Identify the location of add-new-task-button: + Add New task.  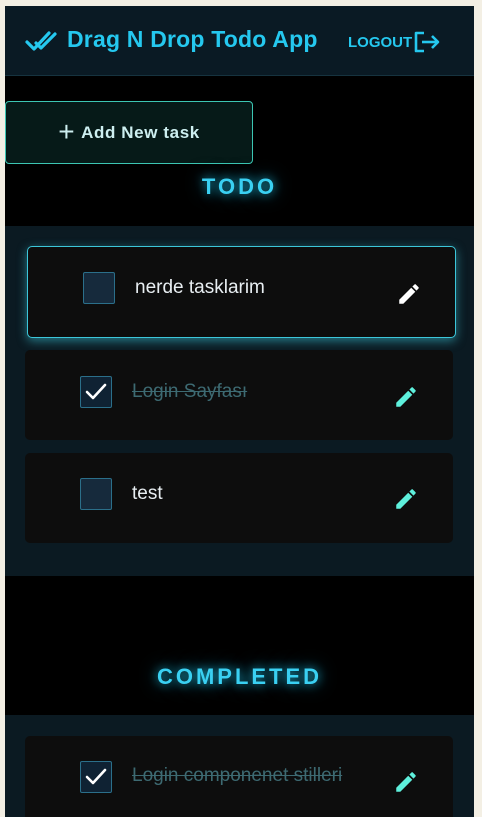
(129, 132).